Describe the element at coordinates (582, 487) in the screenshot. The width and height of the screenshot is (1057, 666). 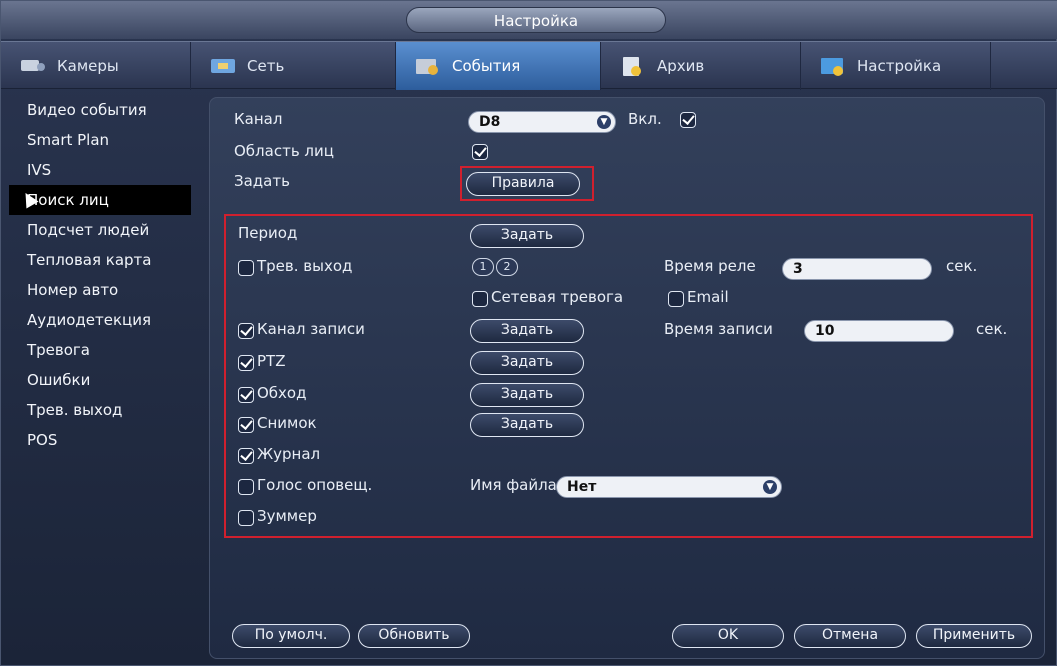
I see `filename-value: Нет` at that location.